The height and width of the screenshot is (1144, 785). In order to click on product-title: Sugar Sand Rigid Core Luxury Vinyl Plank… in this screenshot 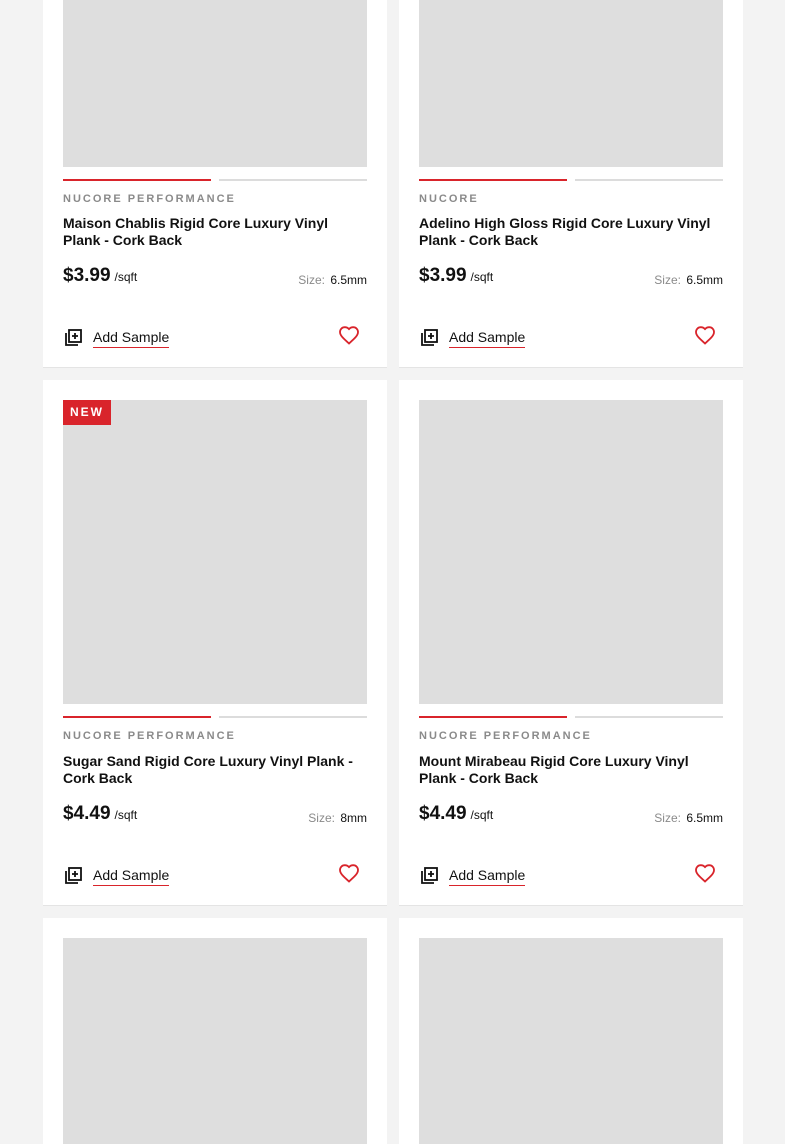, I will do `click(216, 770)`.